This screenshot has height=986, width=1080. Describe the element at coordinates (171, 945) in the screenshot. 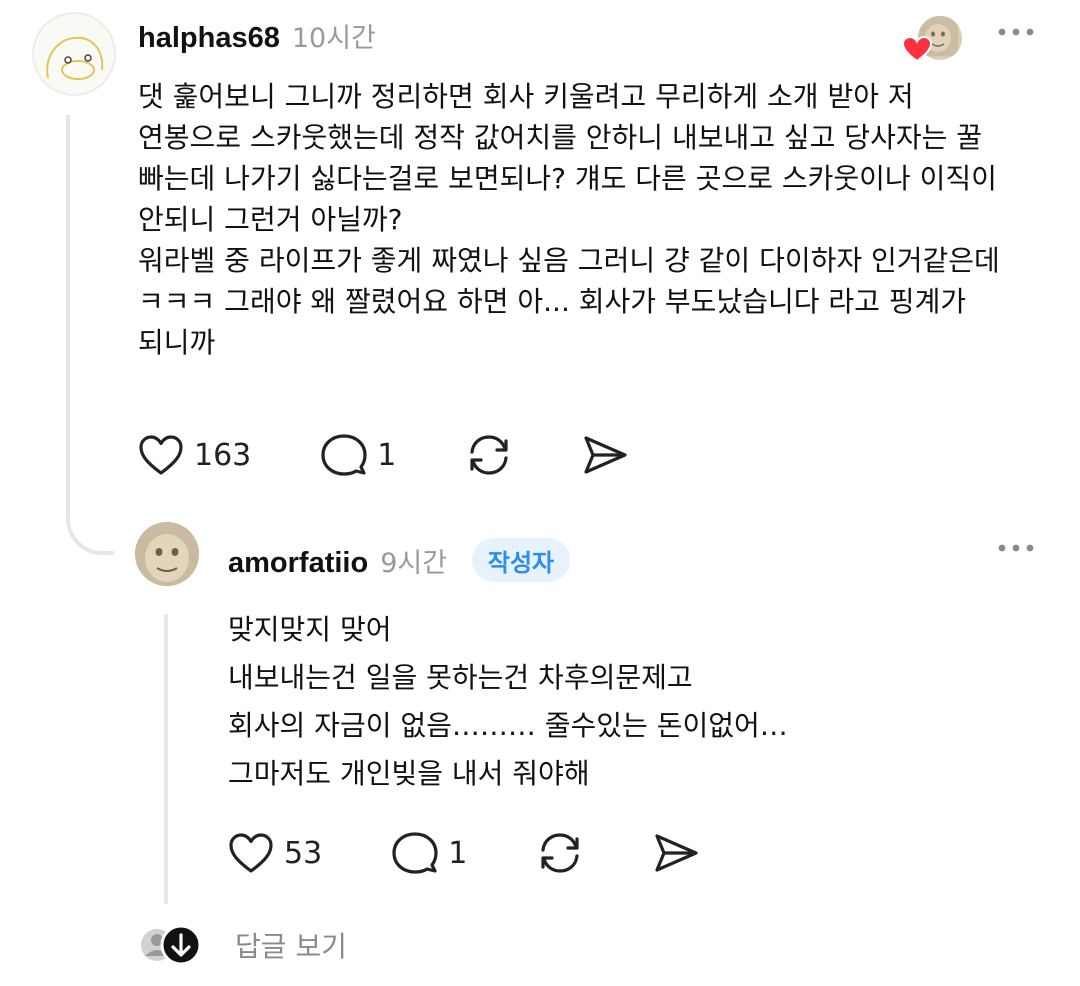

I see `expand-replies-icon` at that location.